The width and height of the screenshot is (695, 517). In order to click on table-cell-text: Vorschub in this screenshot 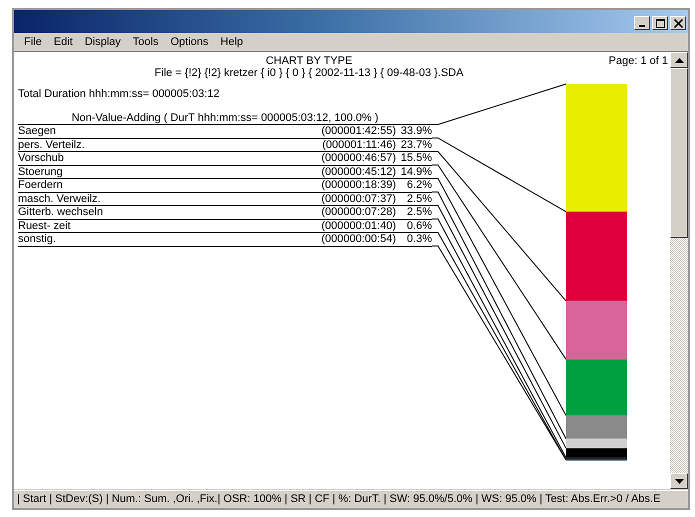, I will do `click(41, 158)`.